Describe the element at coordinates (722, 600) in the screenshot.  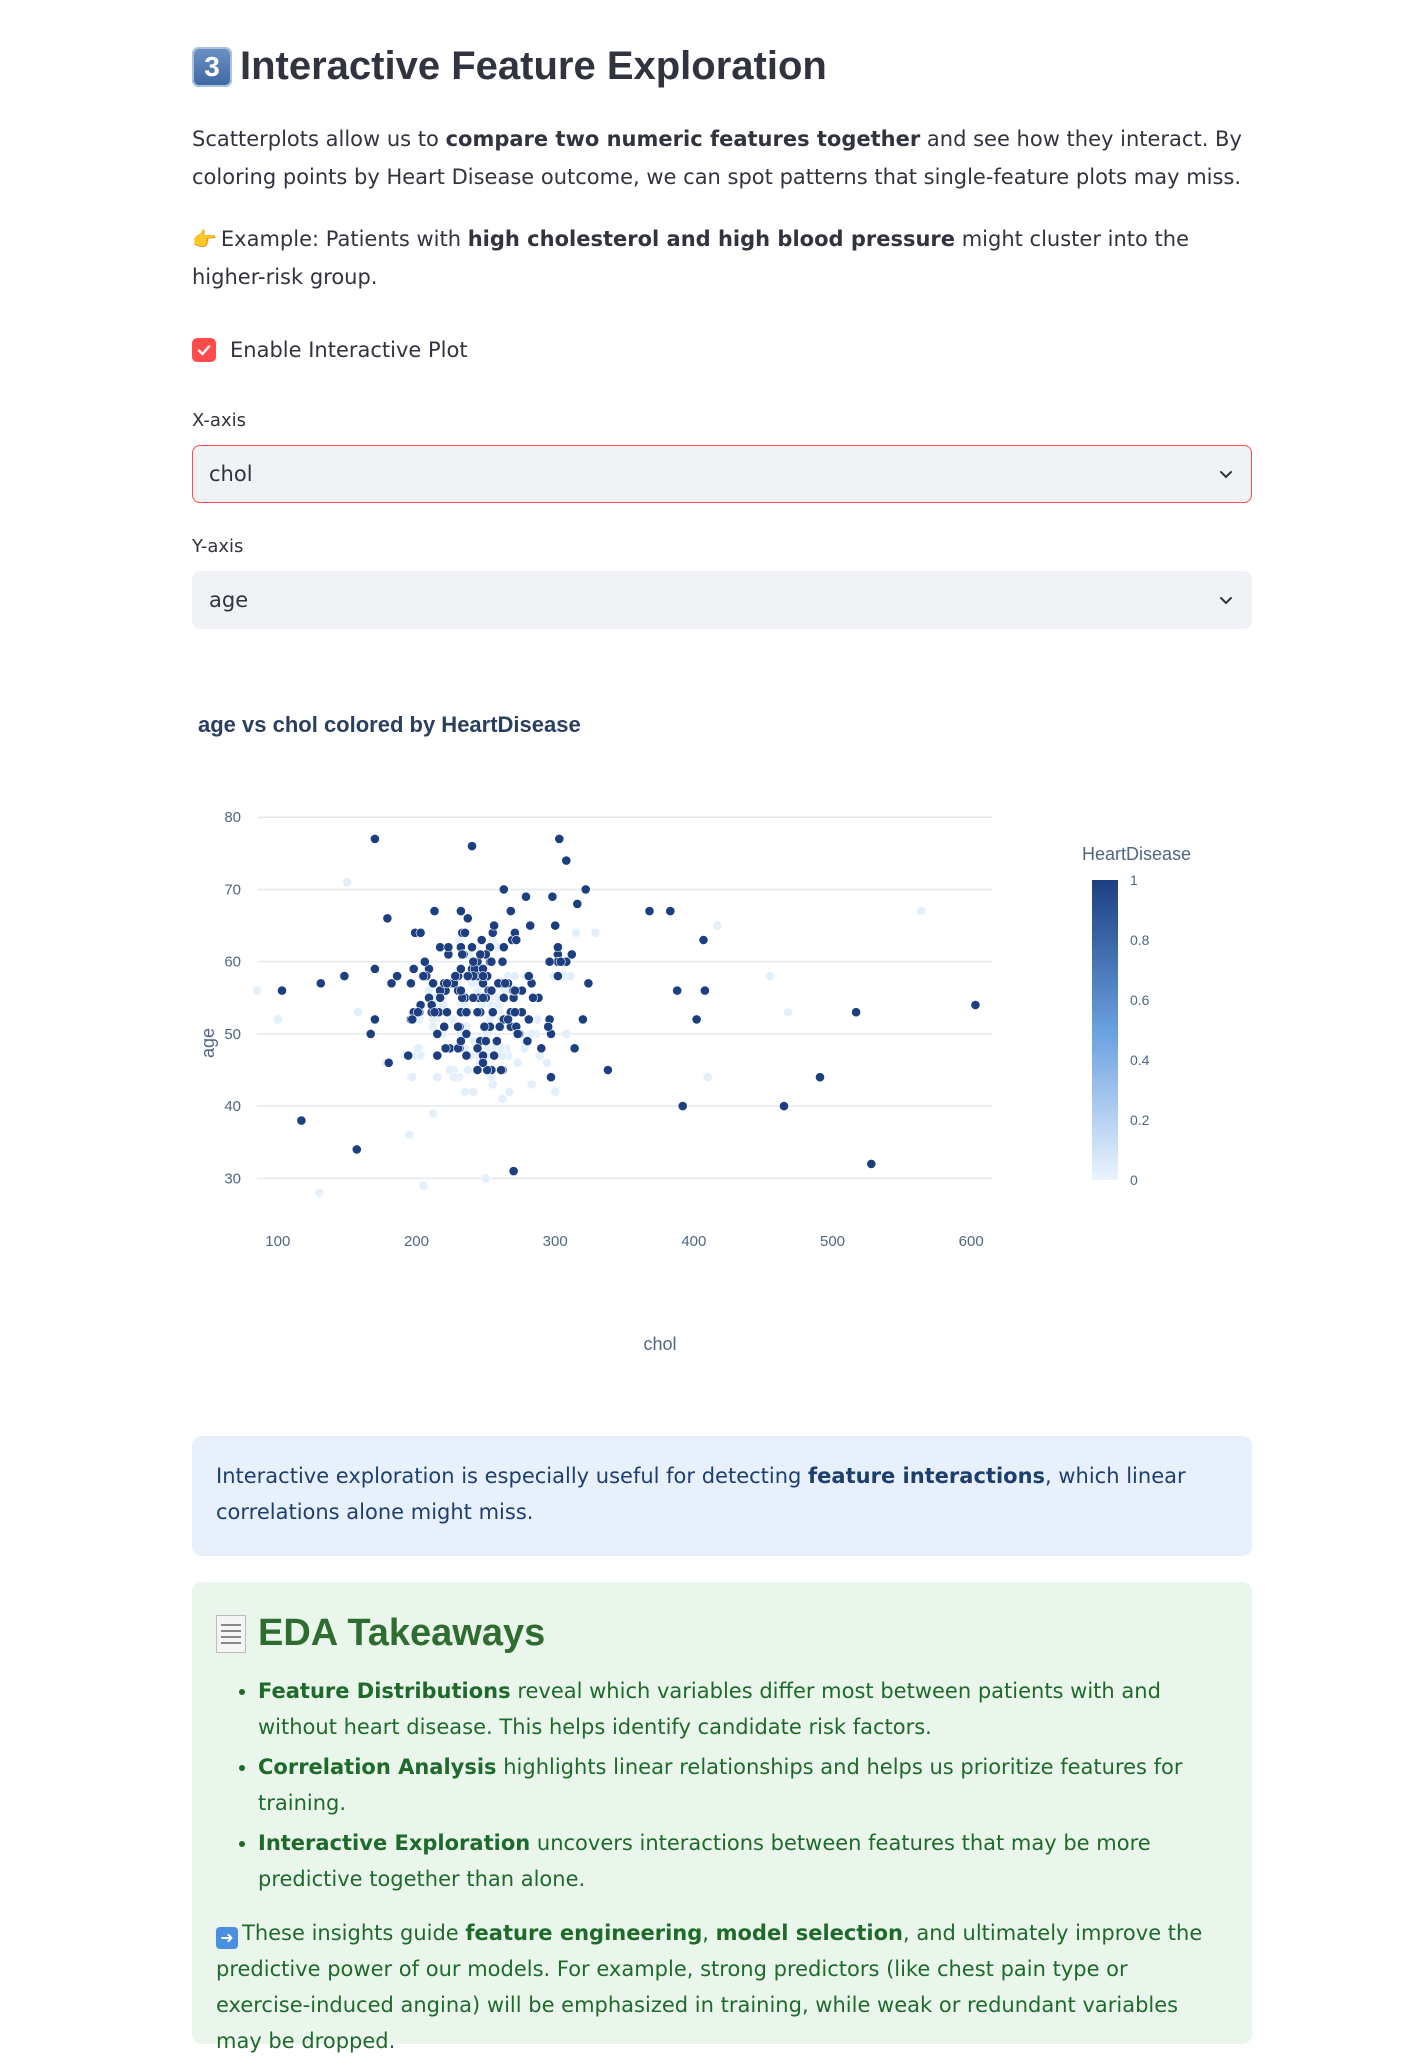
I see `y-axis-select: age` at that location.